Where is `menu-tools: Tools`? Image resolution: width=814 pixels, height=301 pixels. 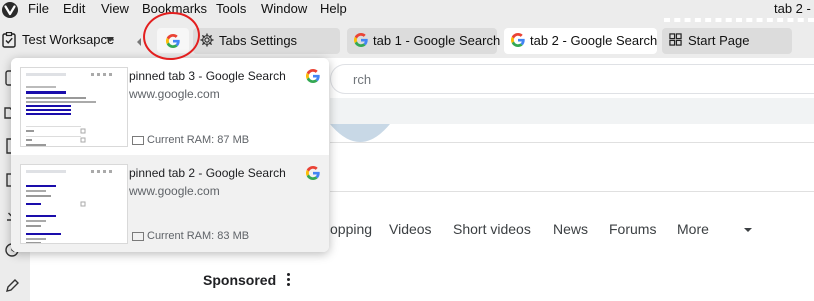
menu-tools: Tools is located at coordinates (231, 10).